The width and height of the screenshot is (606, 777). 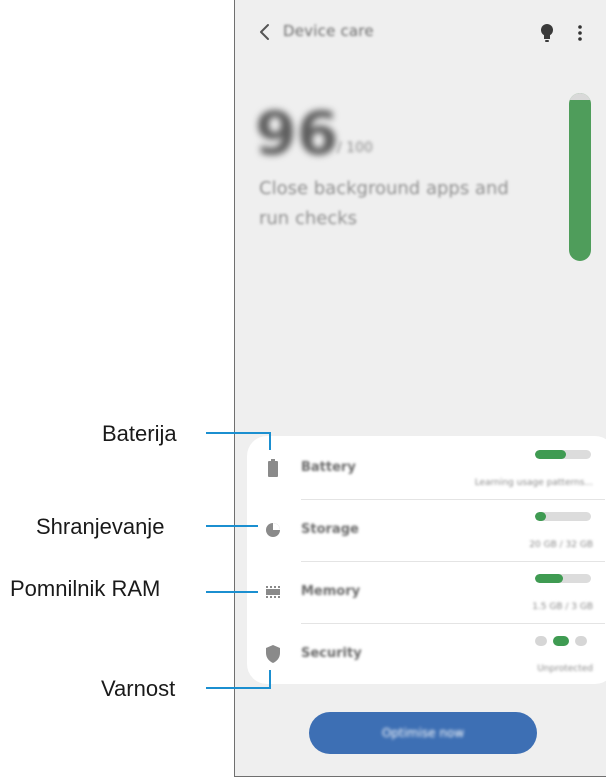 I want to click on leader-line-security, so click(x=238, y=679).